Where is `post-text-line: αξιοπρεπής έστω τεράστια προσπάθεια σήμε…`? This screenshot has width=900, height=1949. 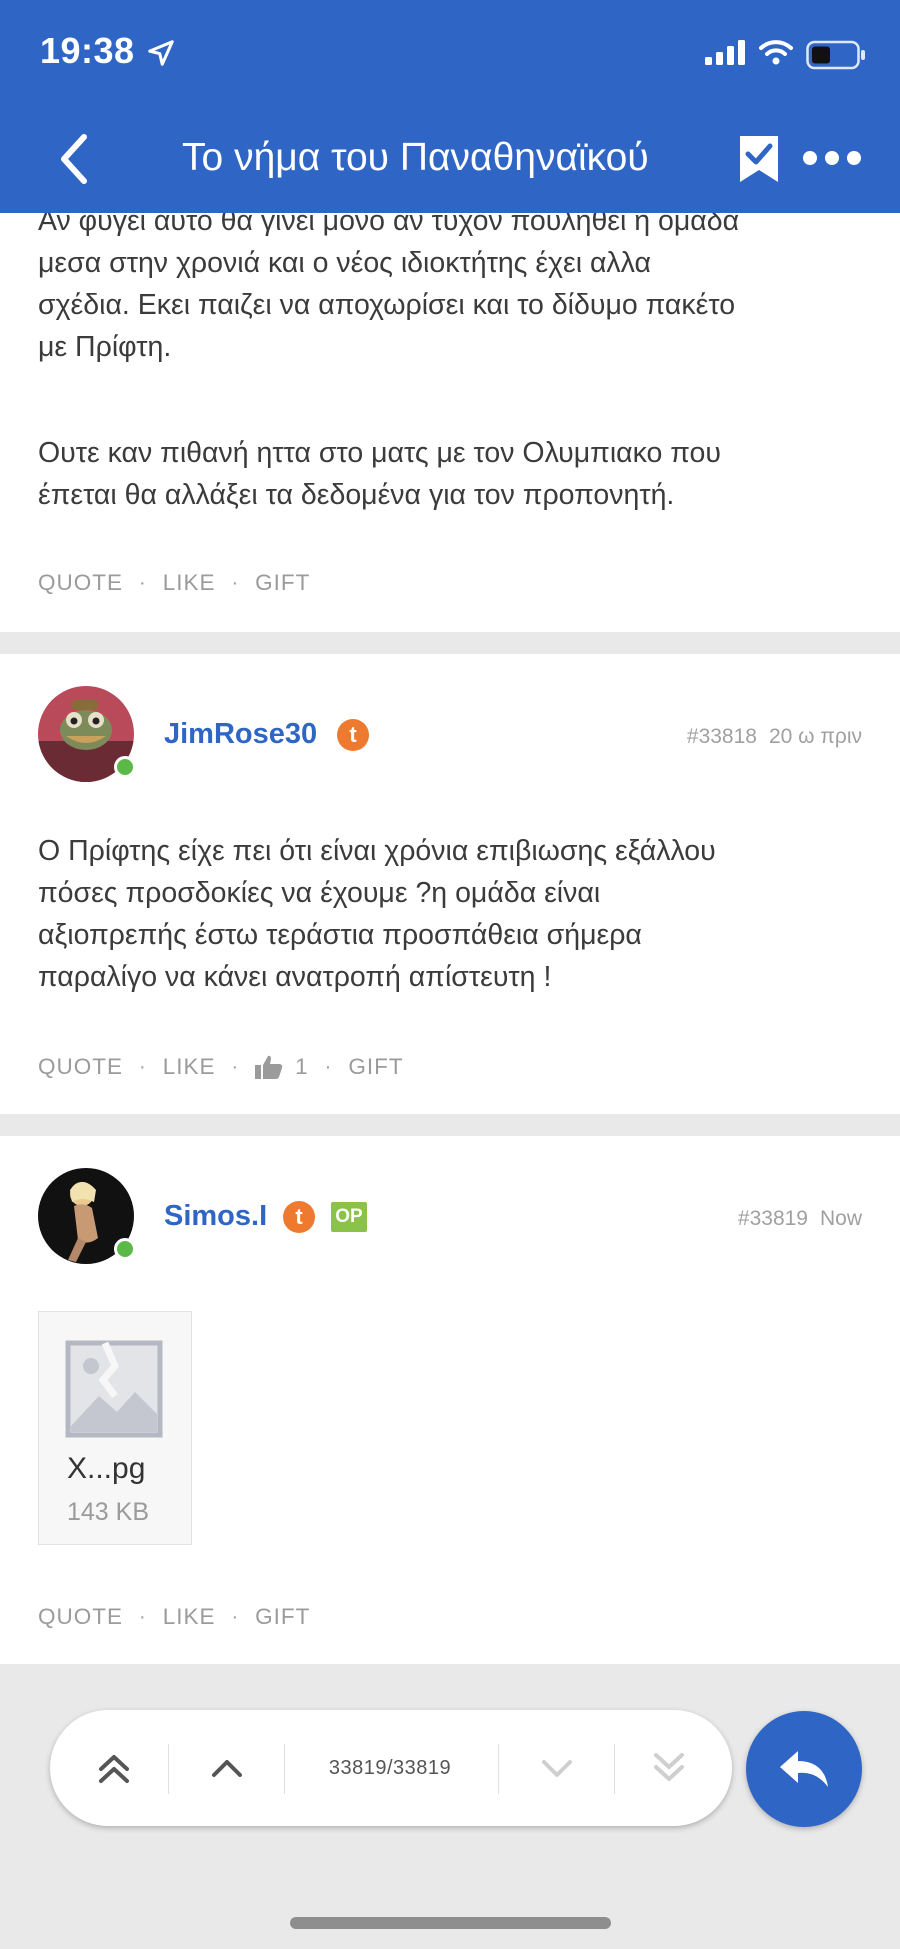 post-text-line: αξιοπρεπής έστω τεράστια προσπάθεια σήμε… is located at coordinates (340, 935).